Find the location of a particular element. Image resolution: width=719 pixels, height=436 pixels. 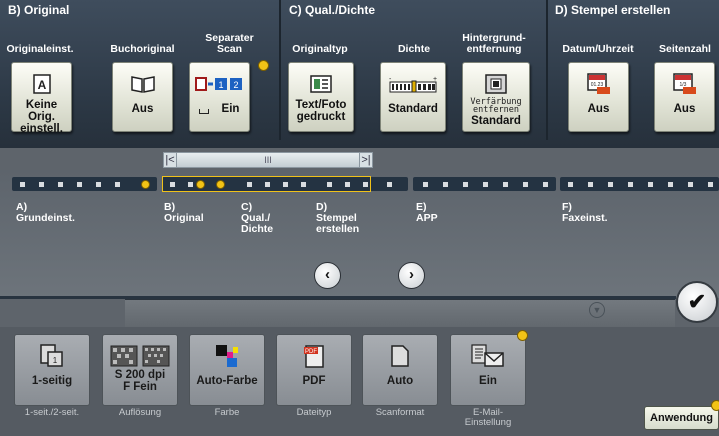

previous-page-button: ‹ is located at coordinates (327, 275).